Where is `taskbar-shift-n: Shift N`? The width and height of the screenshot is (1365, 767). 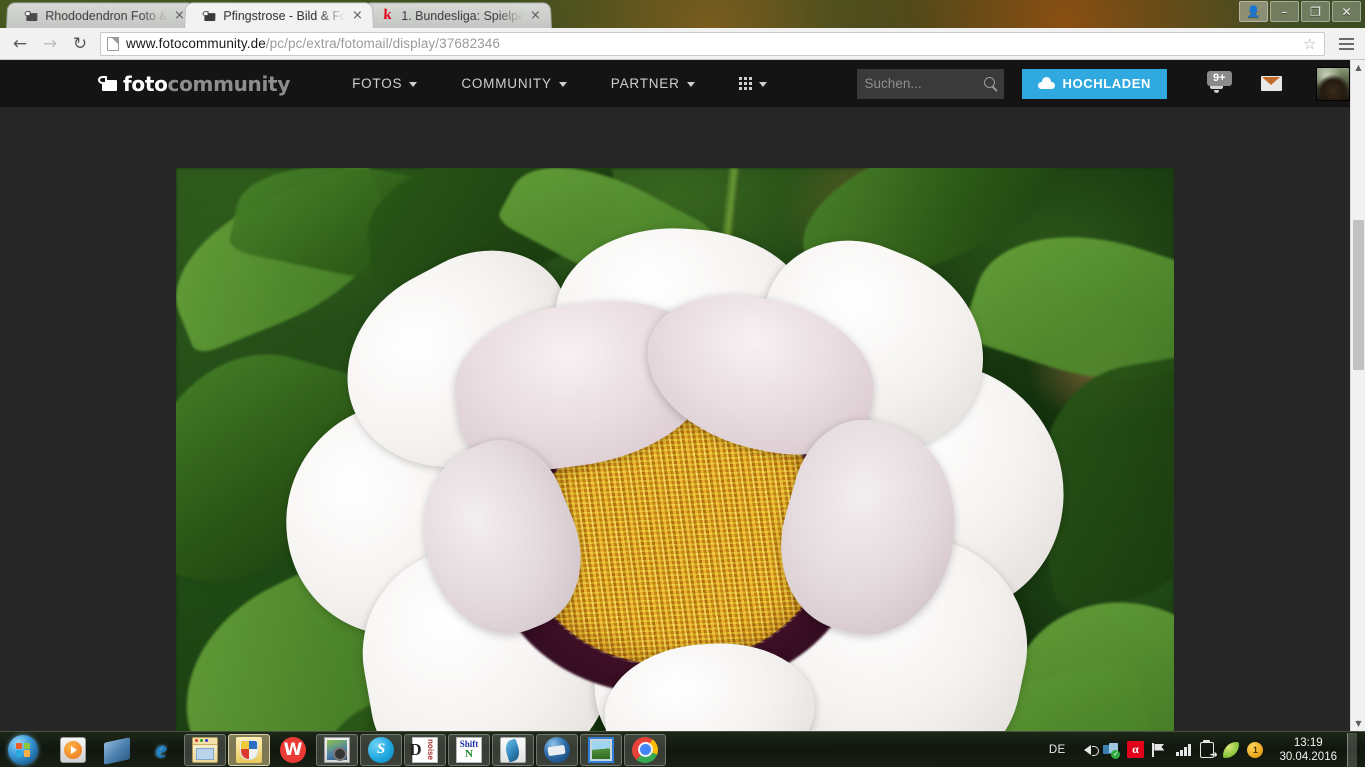
taskbar-shift-n: Shift N is located at coordinates (469, 749).